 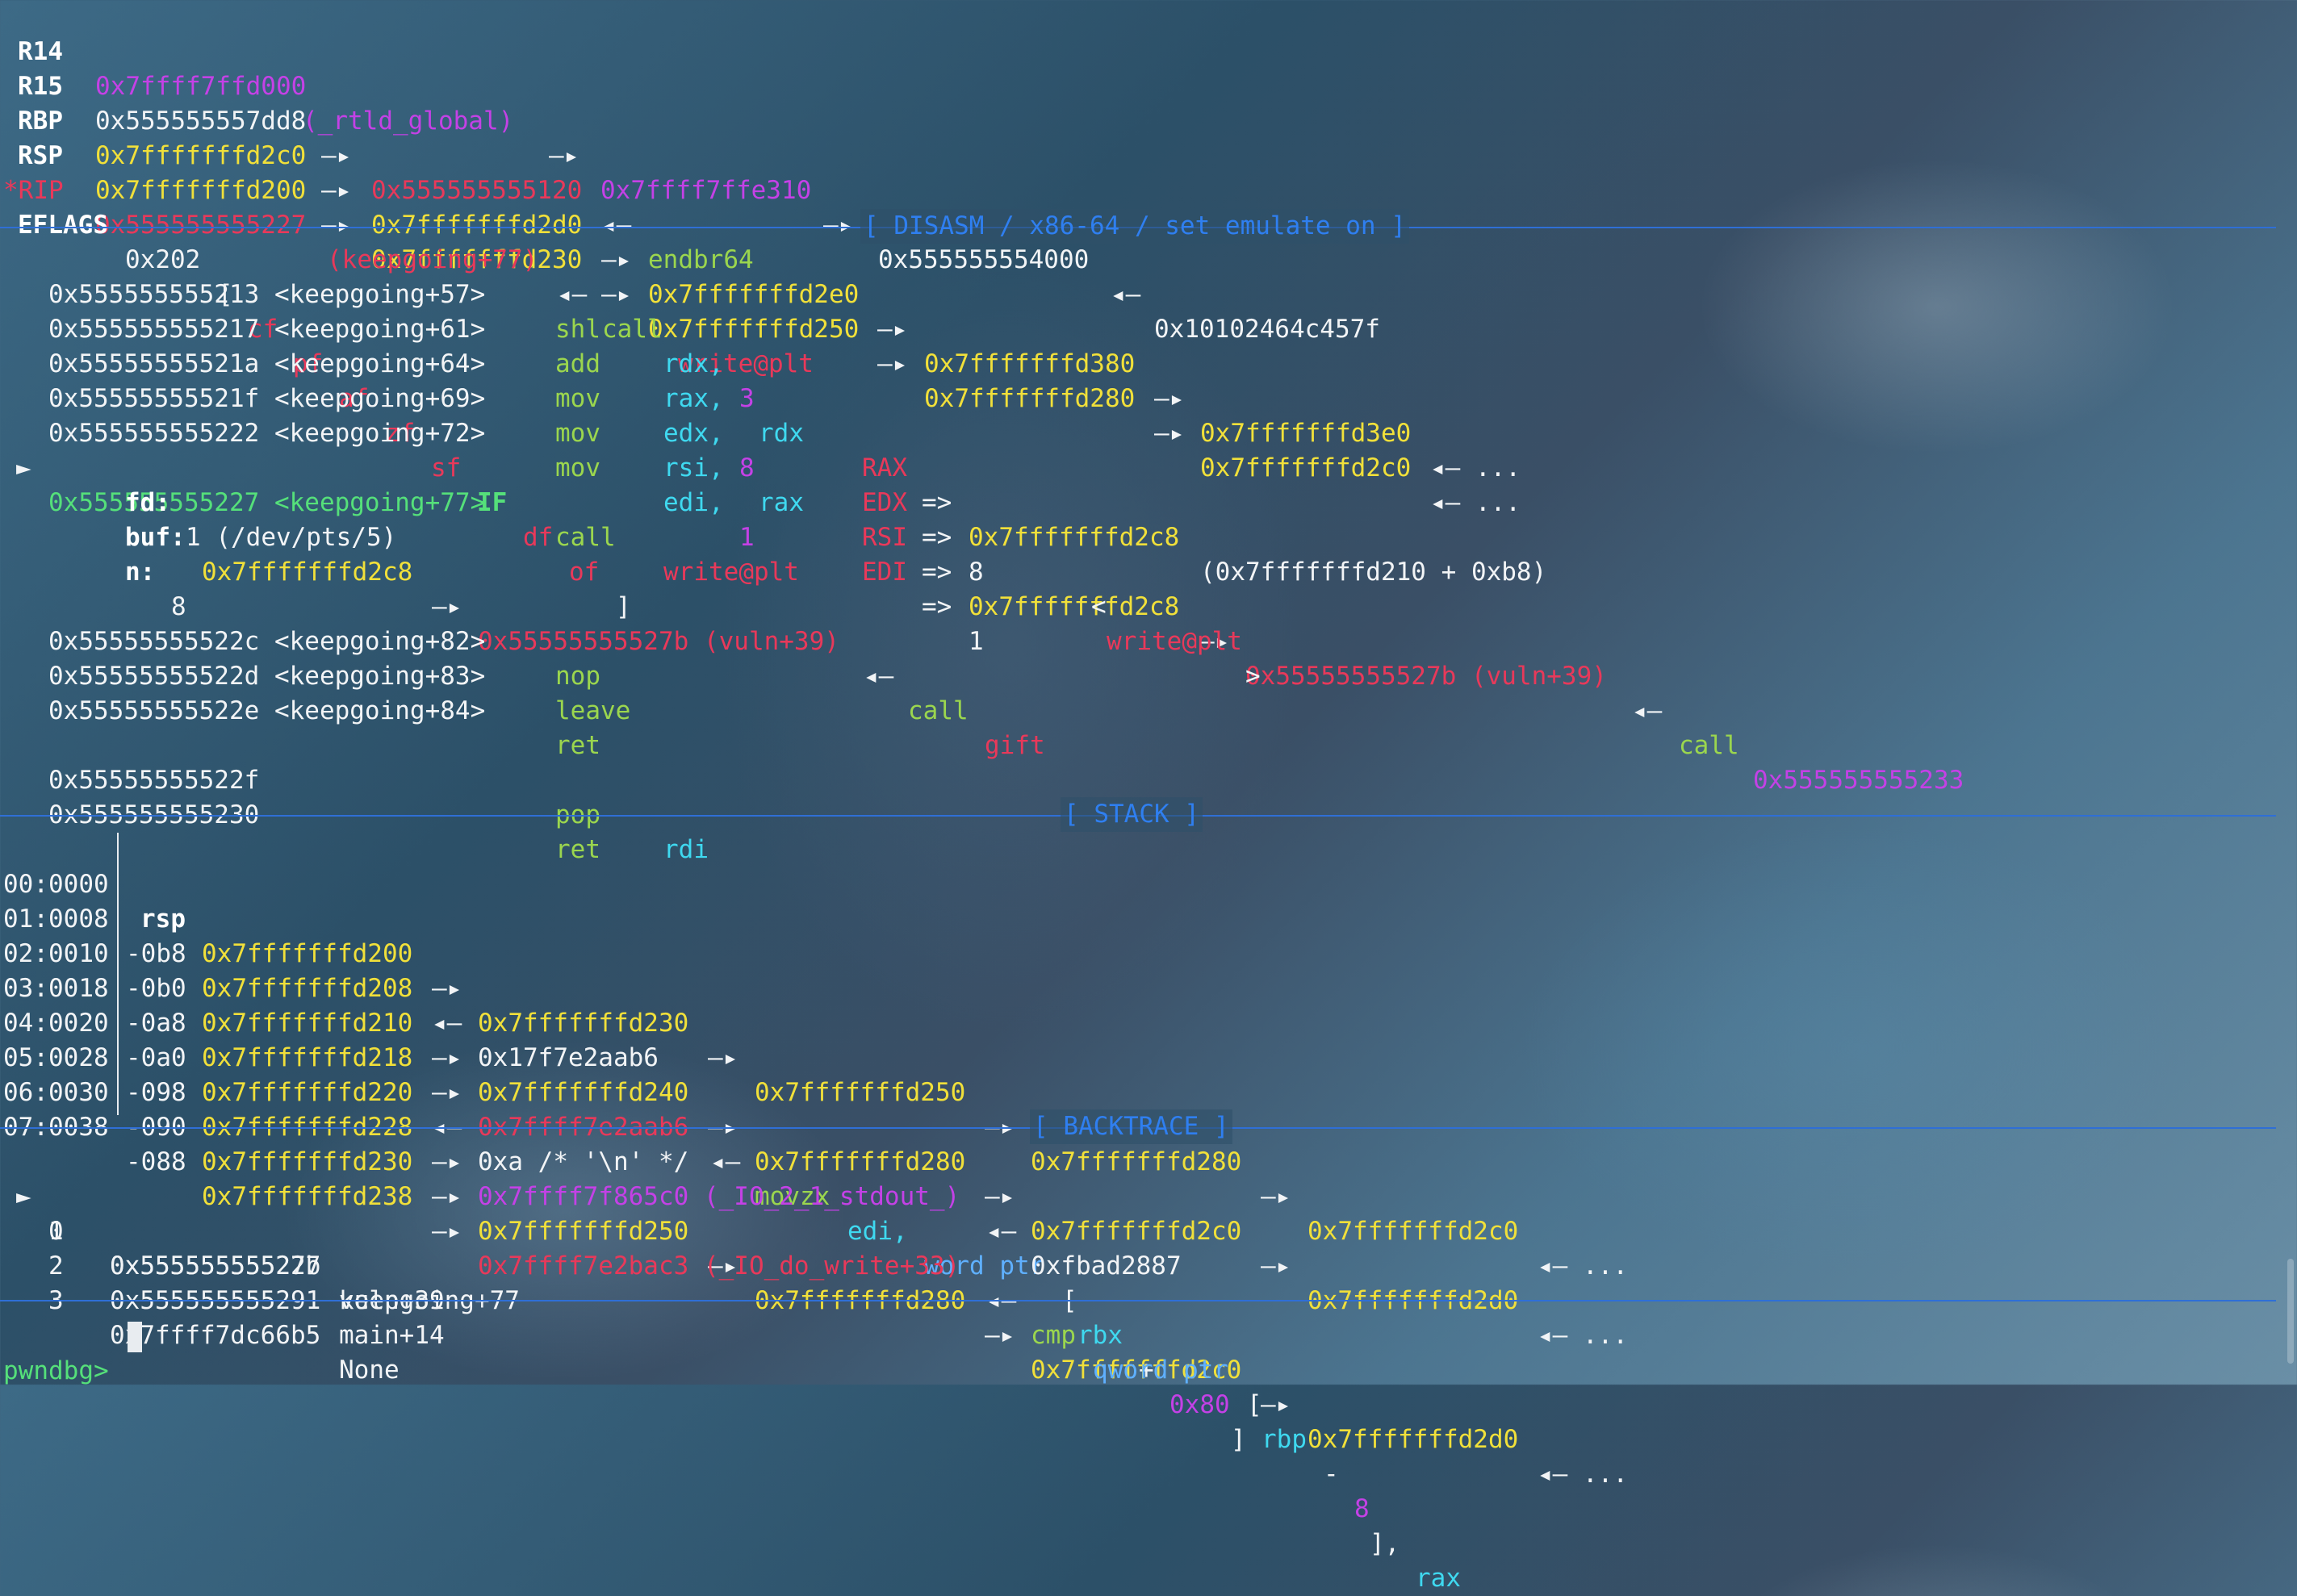 I want to click on pointer: 0x7fffffffd2c0, so click(x=1136, y=1232).